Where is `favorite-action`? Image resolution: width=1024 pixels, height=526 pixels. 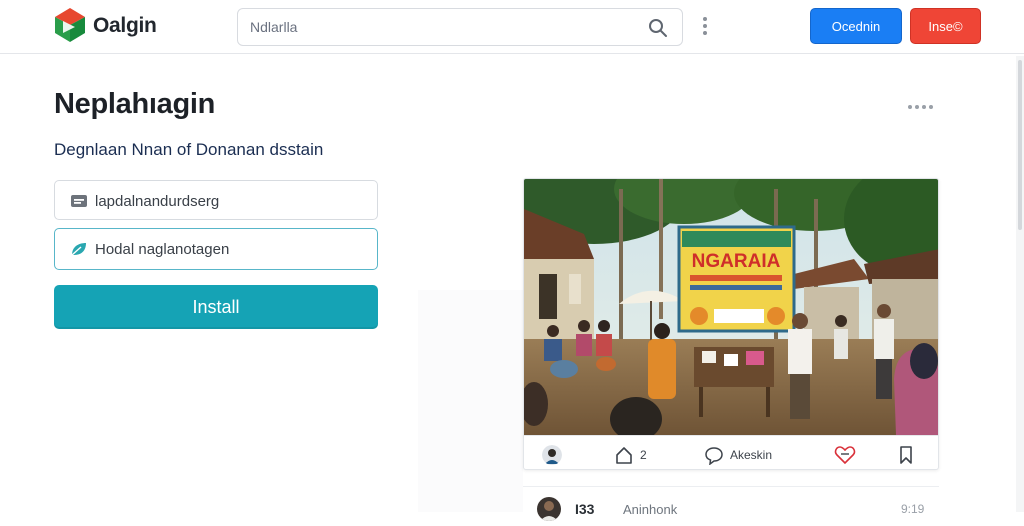 favorite-action is located at coordinates (845, 455).